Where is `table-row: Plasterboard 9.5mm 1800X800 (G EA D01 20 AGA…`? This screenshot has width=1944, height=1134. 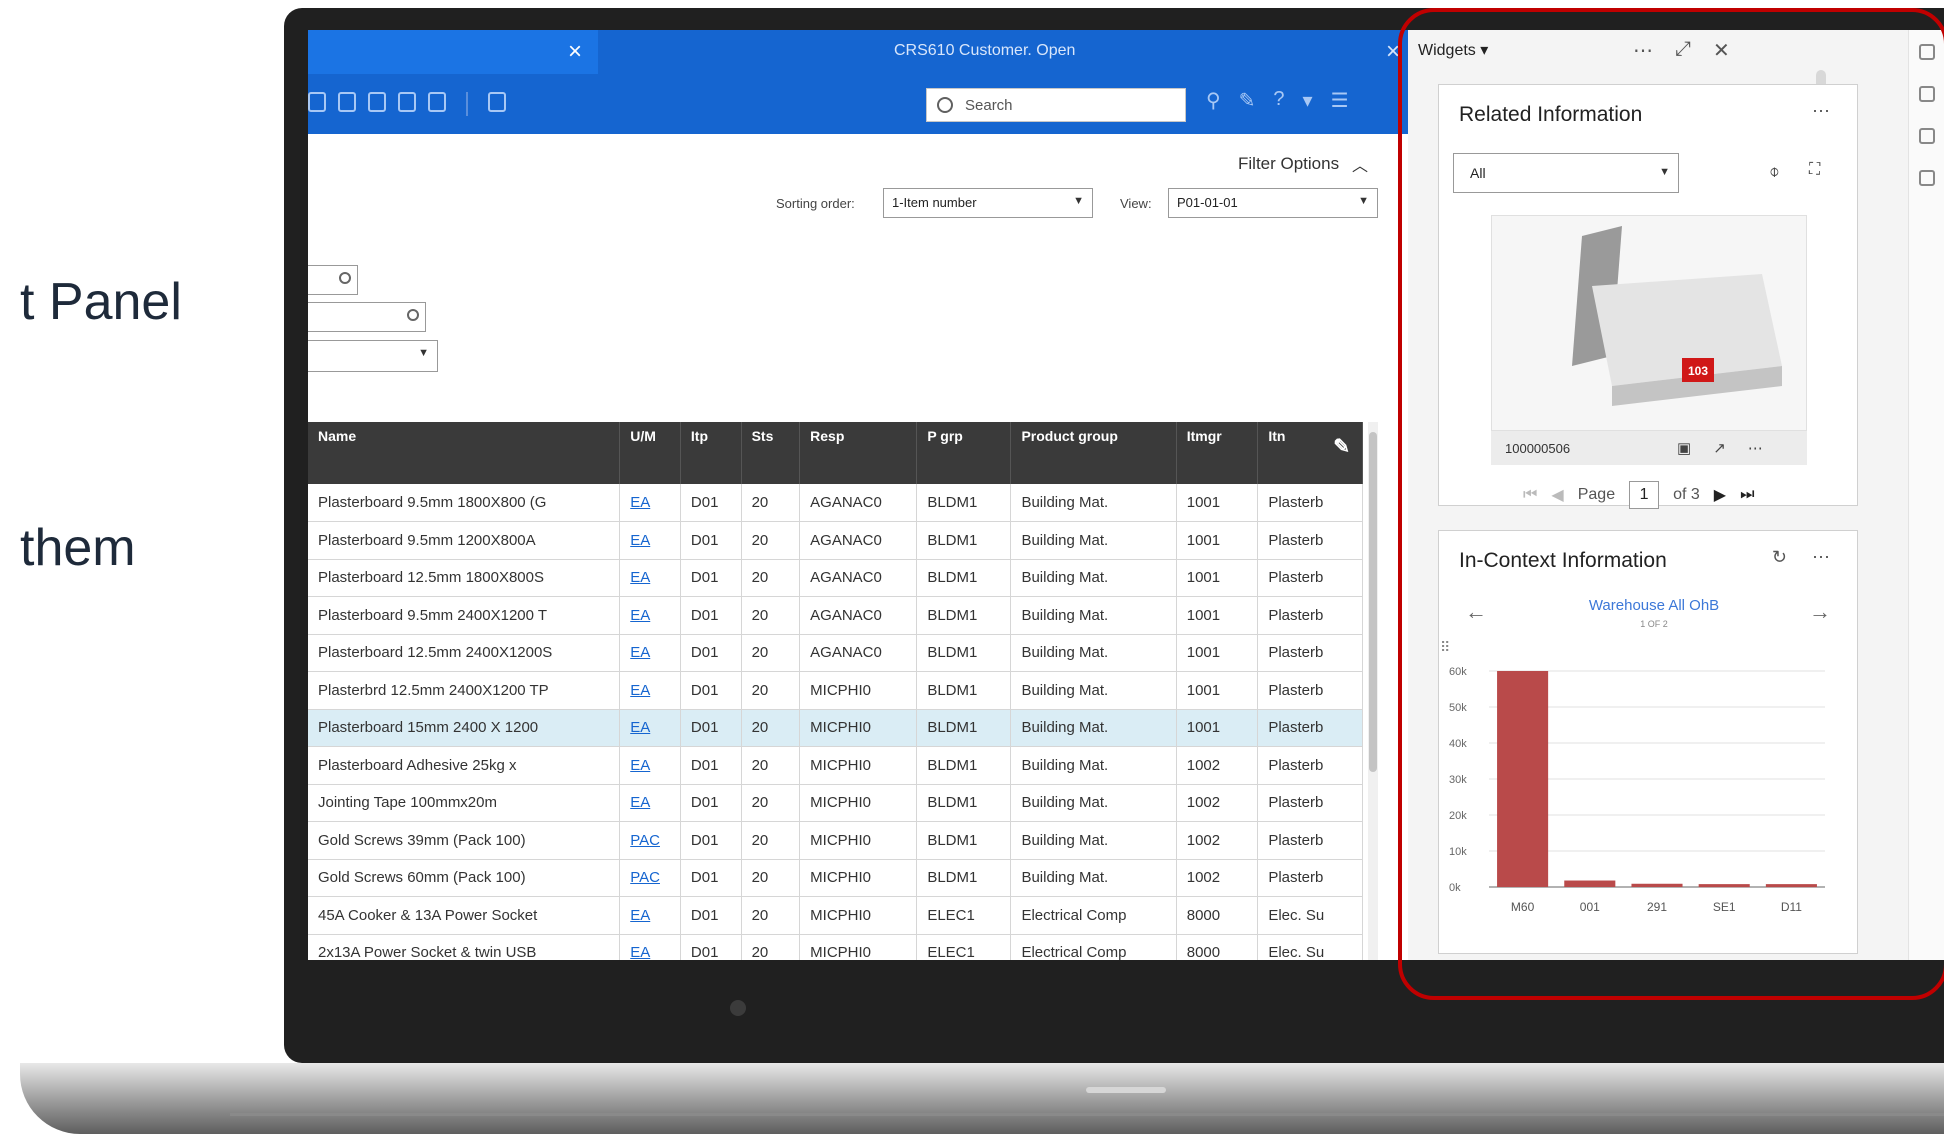
table-row: Plasterboard 9.5mm 1800X800 (G EA D01 20 AGA… is located at coordinates (835, 503).